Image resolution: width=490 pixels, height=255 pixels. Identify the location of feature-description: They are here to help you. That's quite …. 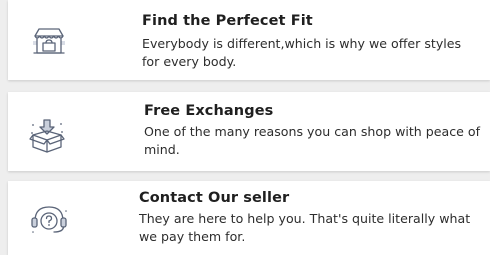
(305, 227).